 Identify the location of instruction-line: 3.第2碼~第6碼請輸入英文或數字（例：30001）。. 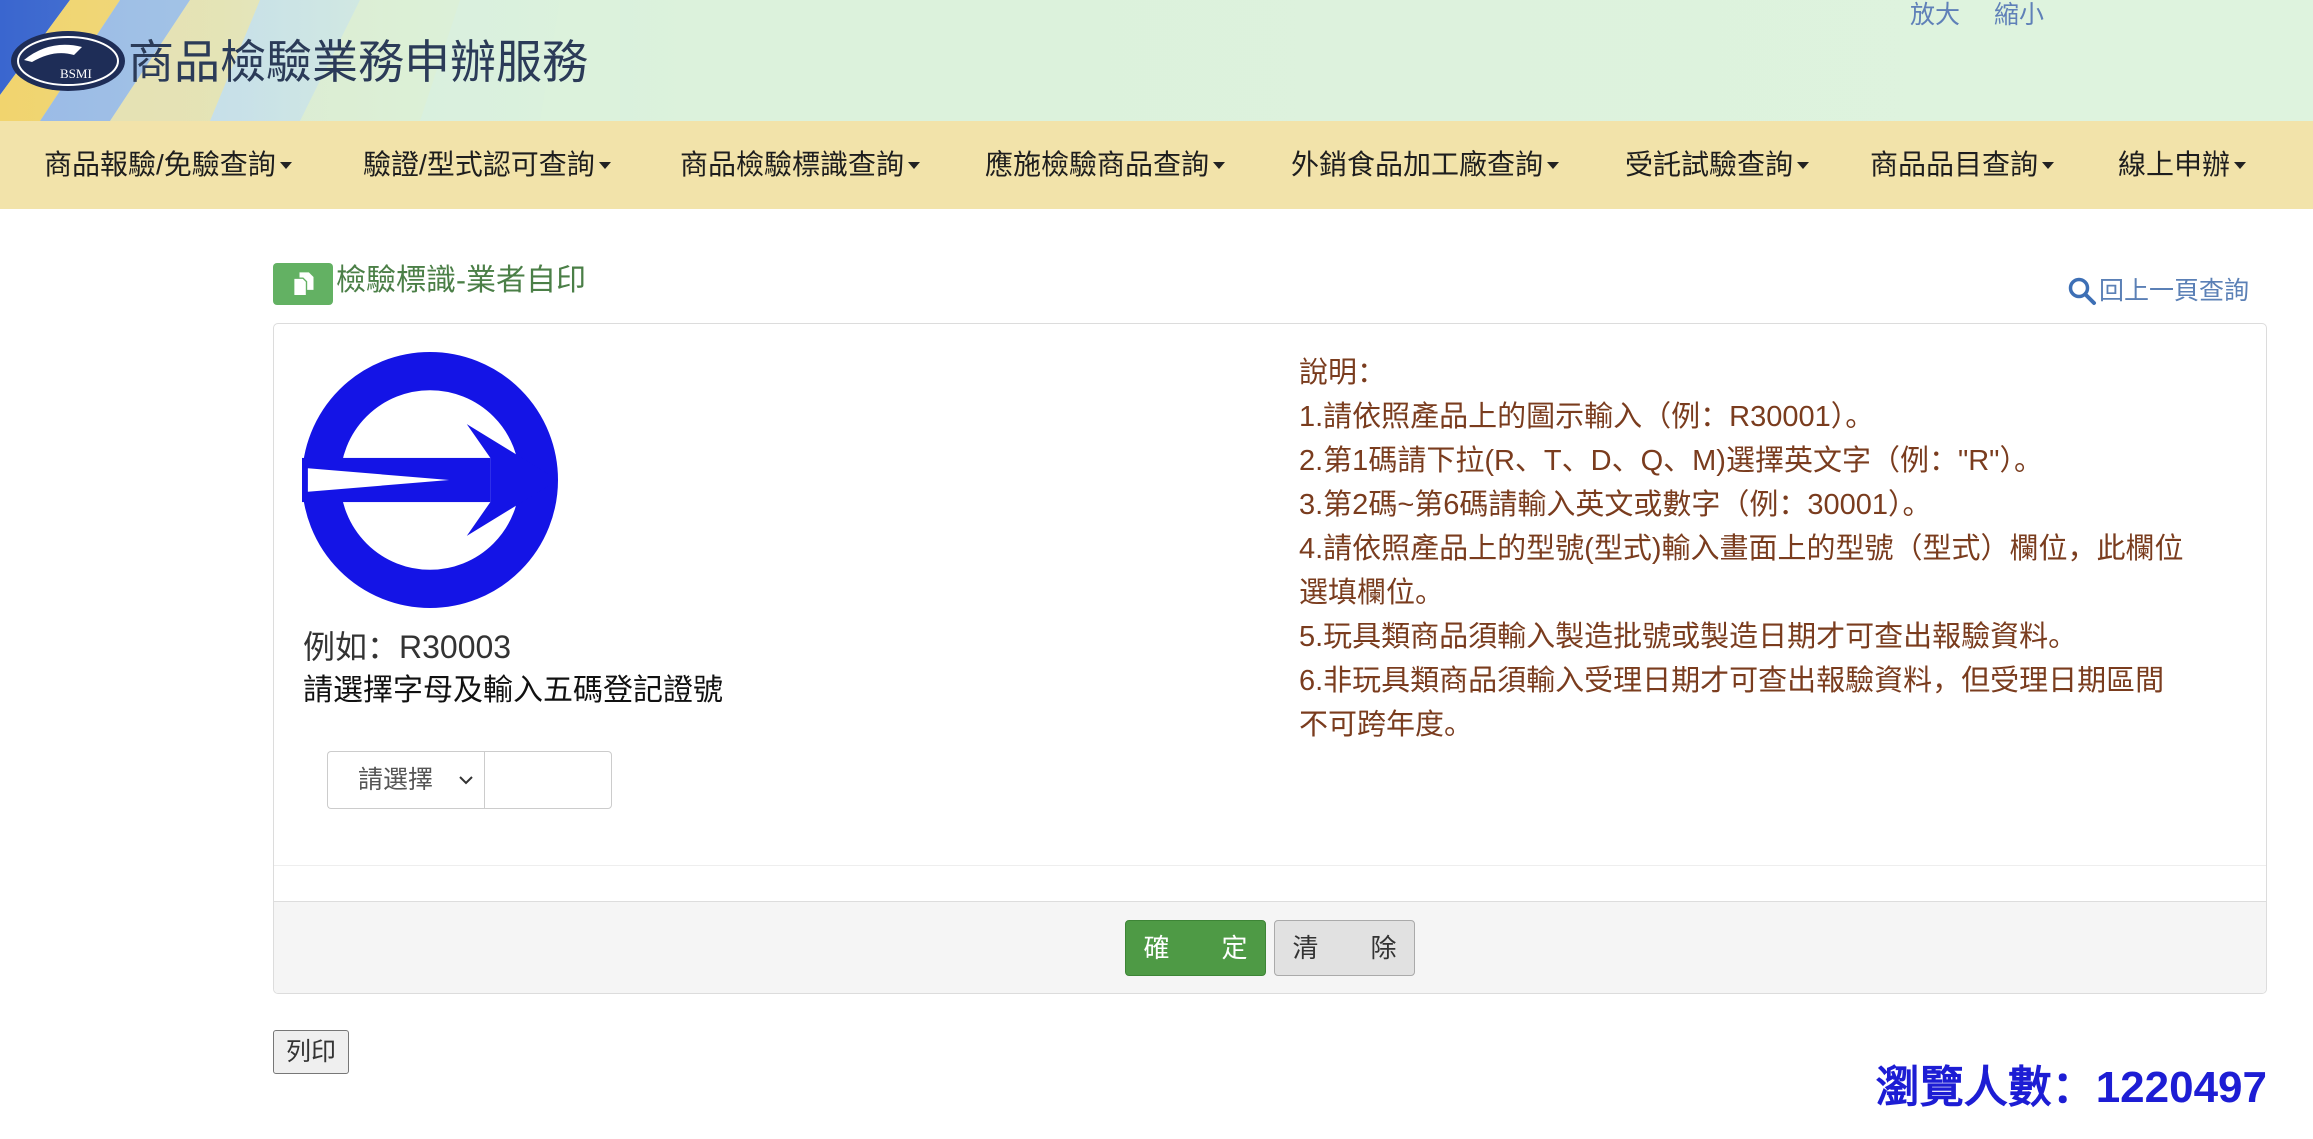
(1615, 505).